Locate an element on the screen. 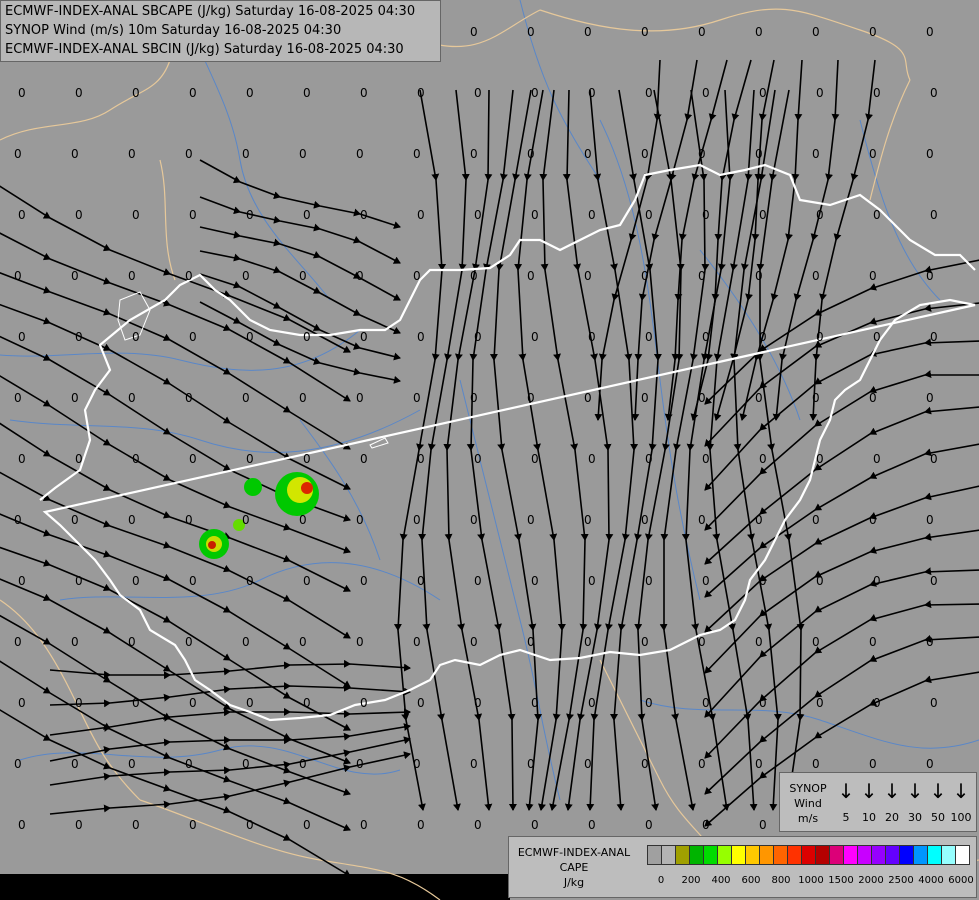 The image size is (979, 900). cin-value-205: 0 is located at coordinates (531, 764).